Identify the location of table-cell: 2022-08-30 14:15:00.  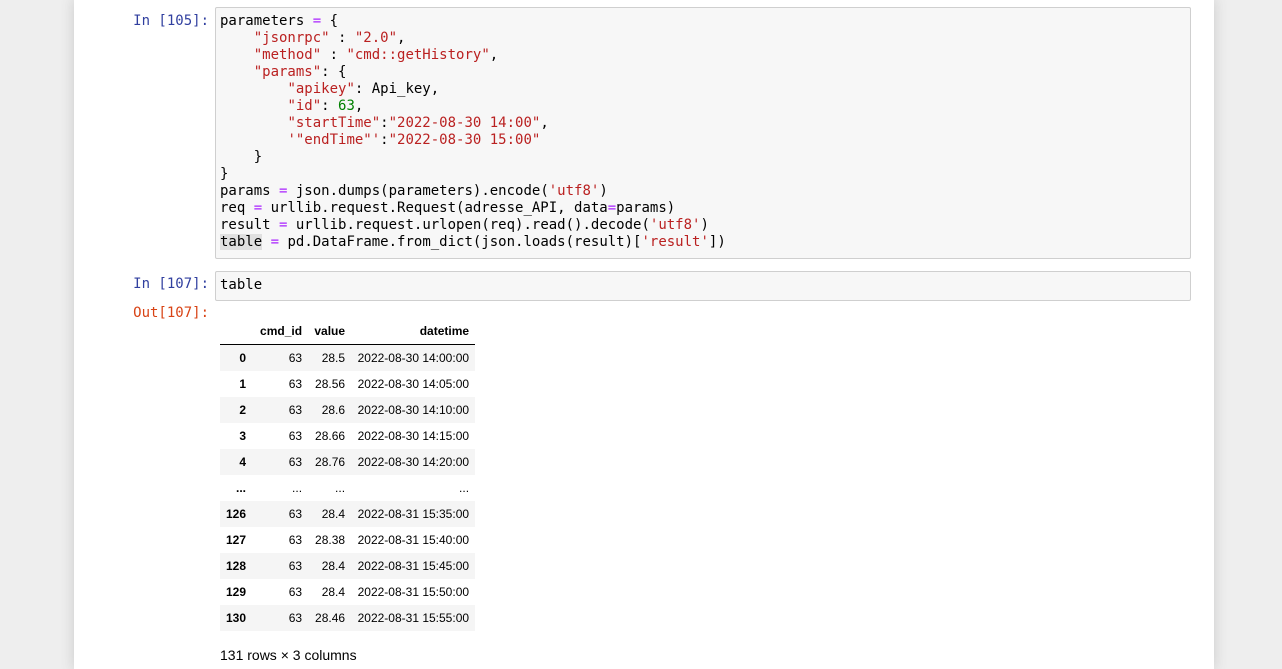
(413, 436).